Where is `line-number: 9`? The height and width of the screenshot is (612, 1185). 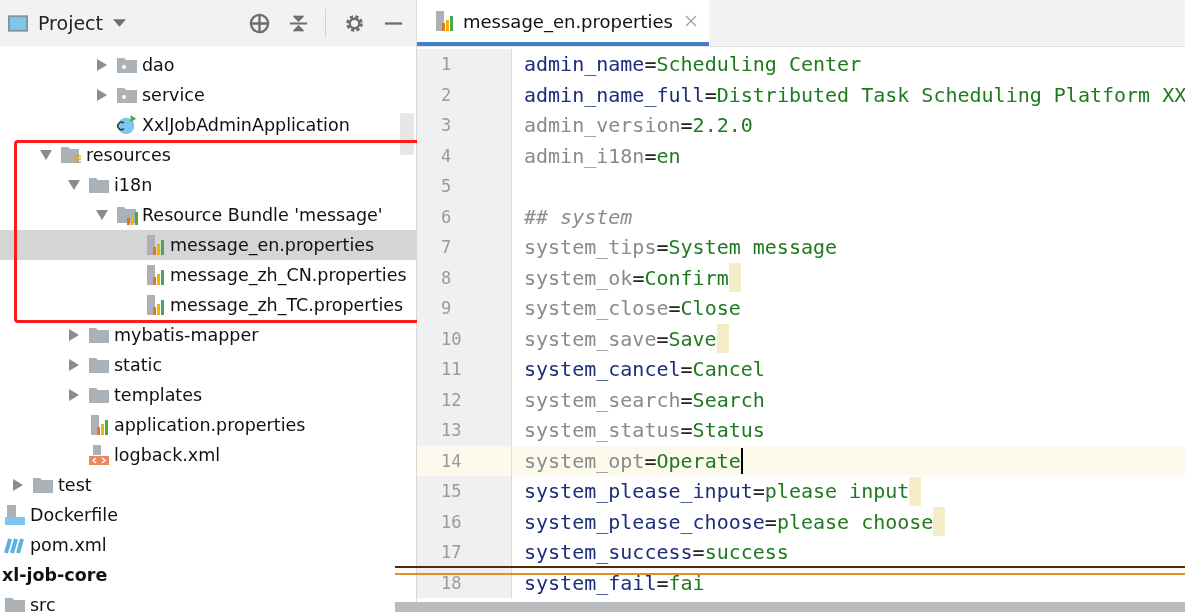
line-number: 9 is located at coordinates (446, 308).